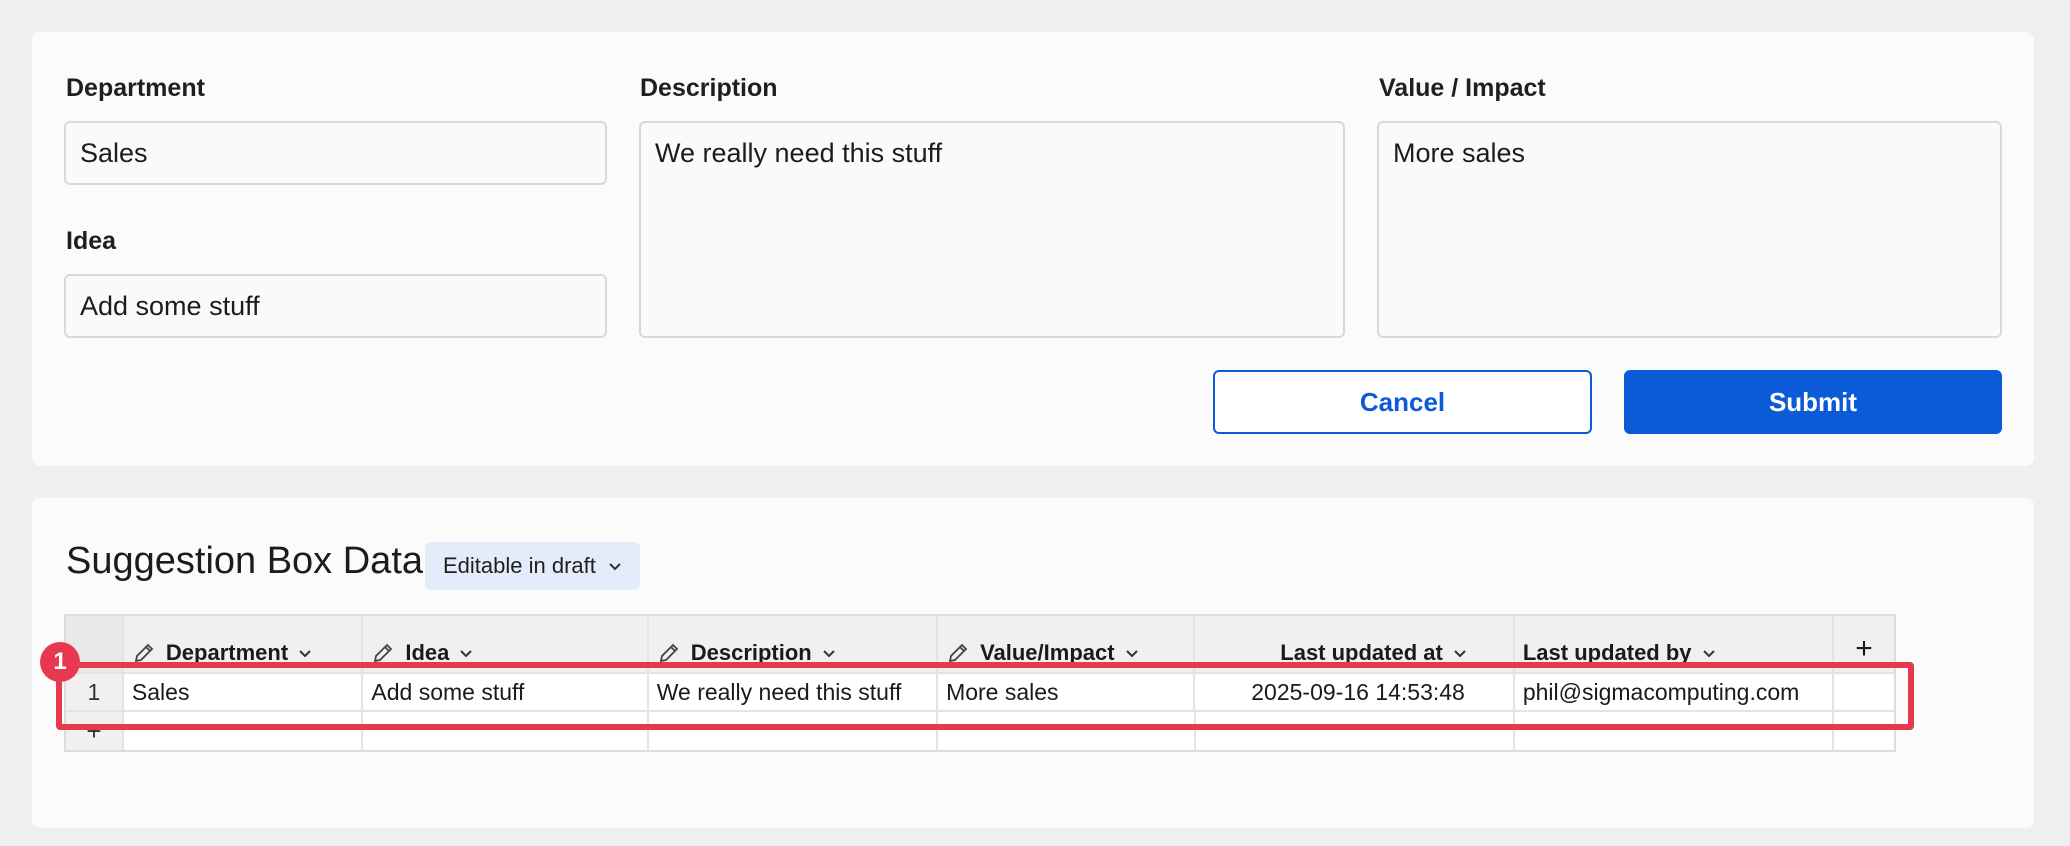  What do you see at coordinates (1047, 652) in the screenshot?
I see `column-label: Value/Impact` at bounding box center [1047, 652].